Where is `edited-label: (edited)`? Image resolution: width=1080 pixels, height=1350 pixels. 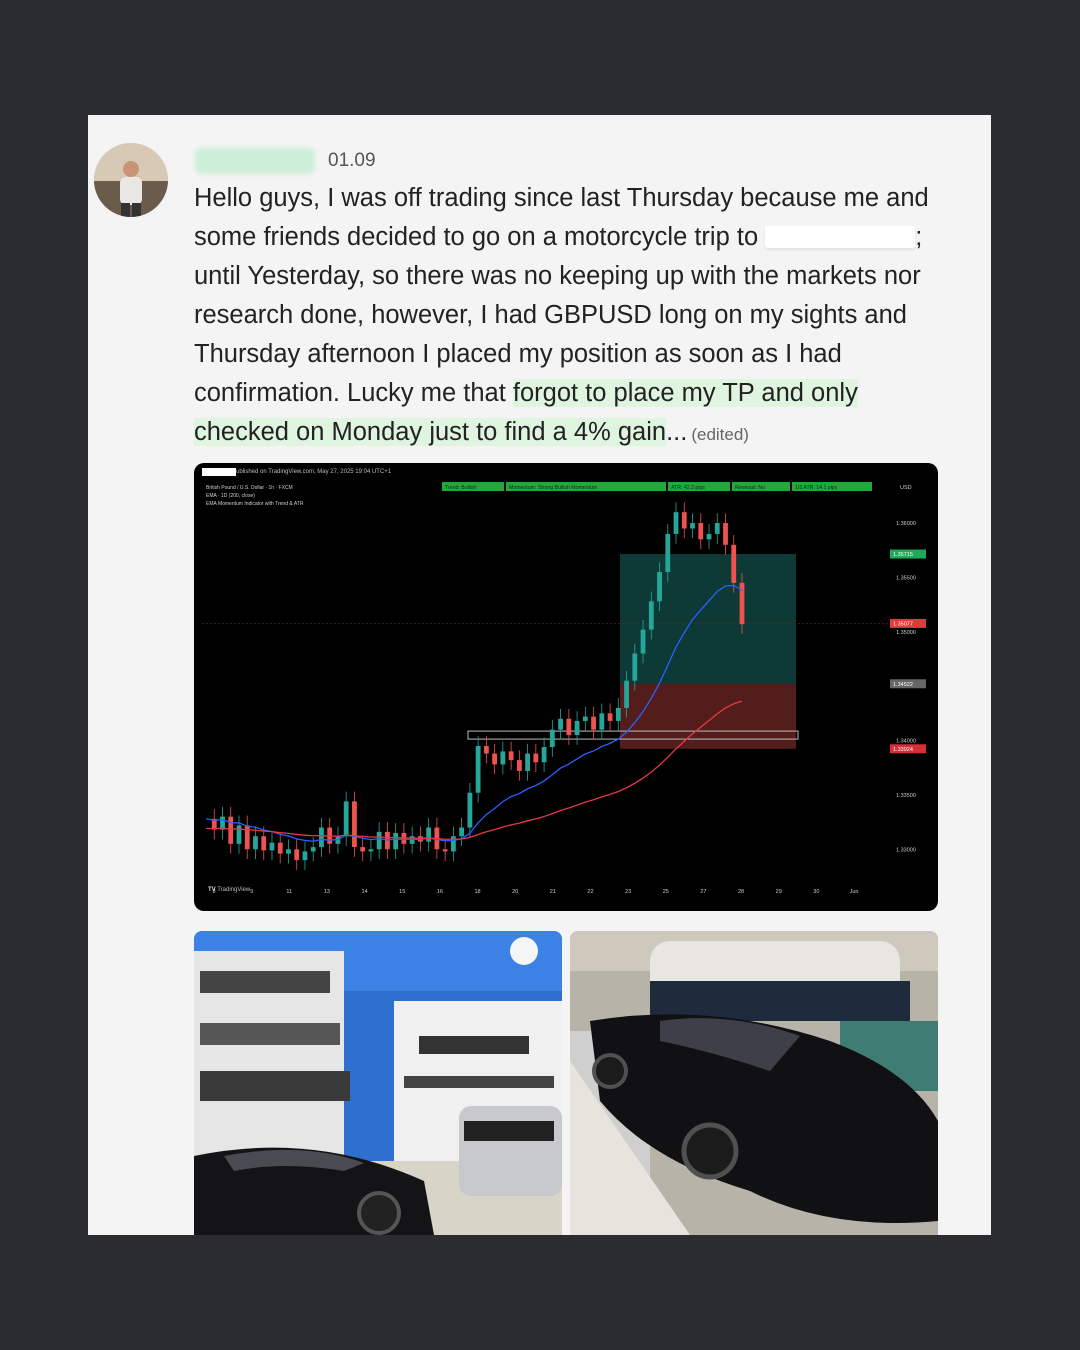
edited-label: (edited) is located at coordinates (720, 434).